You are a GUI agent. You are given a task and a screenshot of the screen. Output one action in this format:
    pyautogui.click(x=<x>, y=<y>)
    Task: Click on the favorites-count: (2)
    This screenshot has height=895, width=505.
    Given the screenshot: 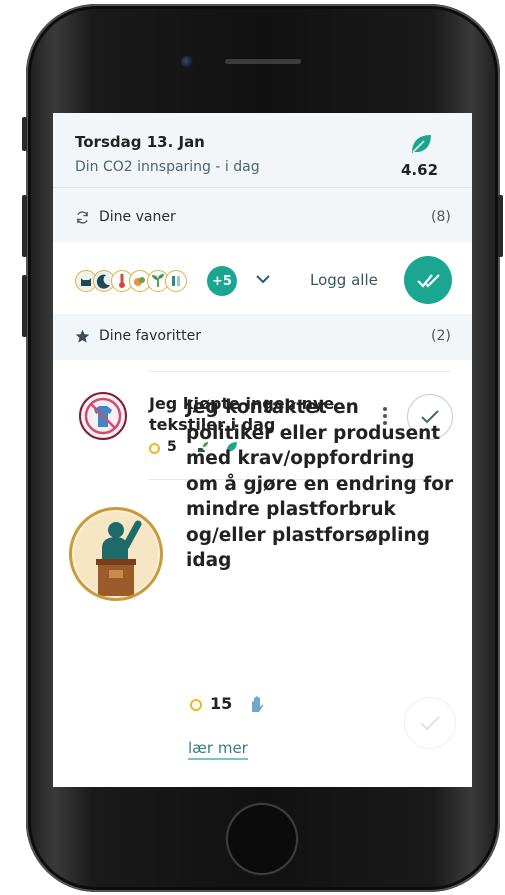 What is the action you would take?
    pyautogui.click(x=441, y=336)
    